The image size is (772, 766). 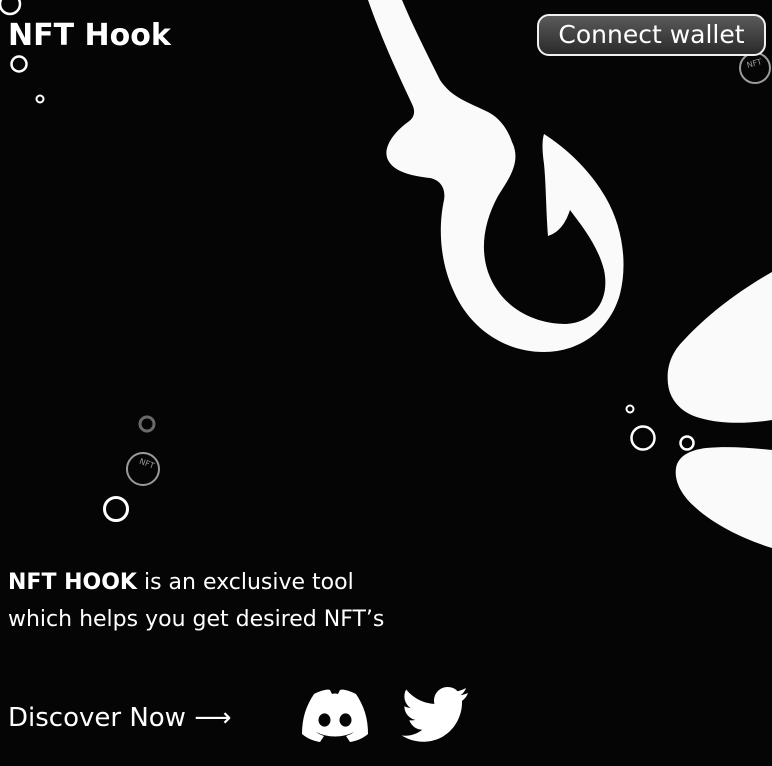 What do you see at coordinates (89, 36) in the screenshot?
I see `site-logo: NFT Hook` at bounding box center [89, 36].